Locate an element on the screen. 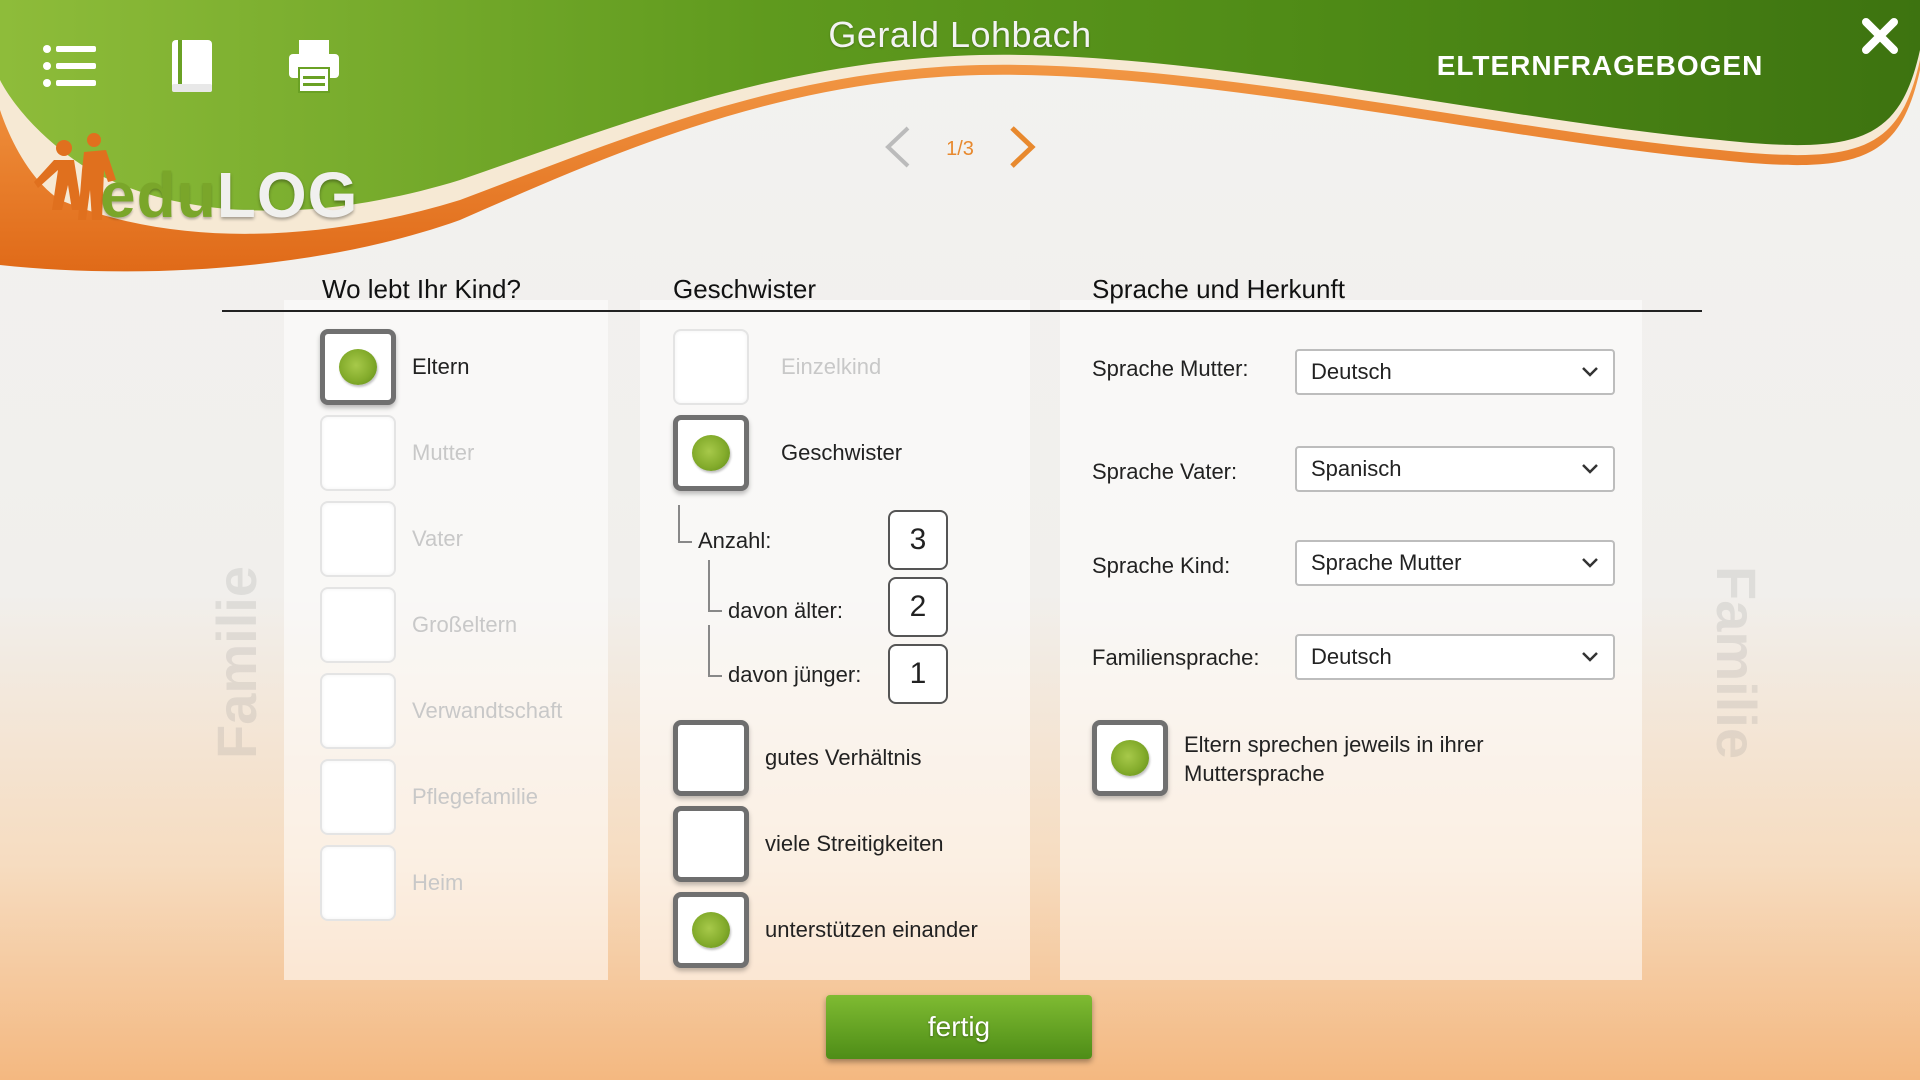 This screenshot has width=1920, height=1080. side-label-left: Familie is located at coordinates (236, 662).